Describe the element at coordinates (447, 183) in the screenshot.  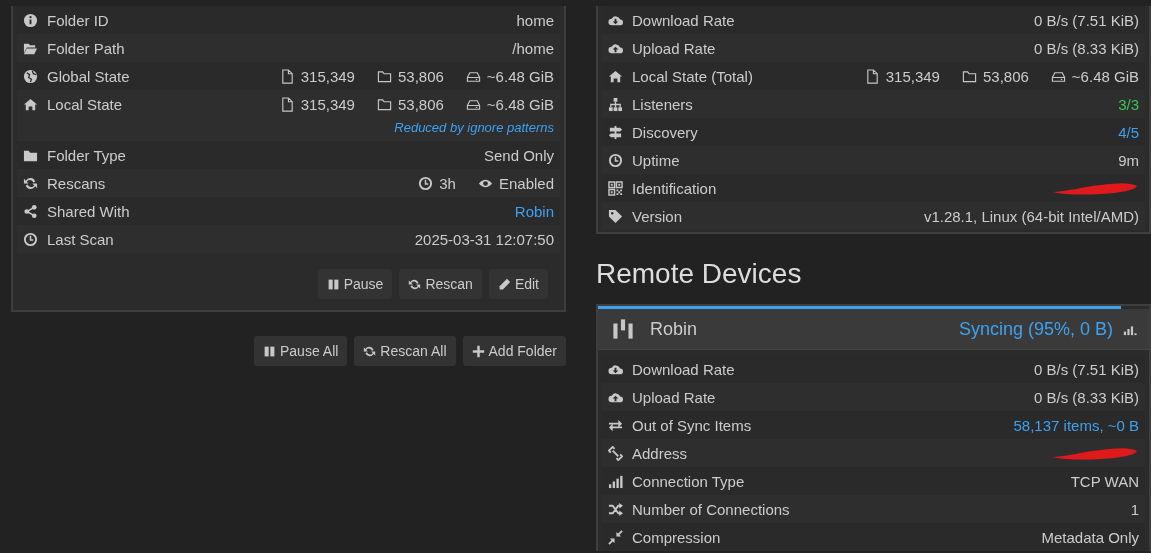
I see `interval-text: 3h` at that location.